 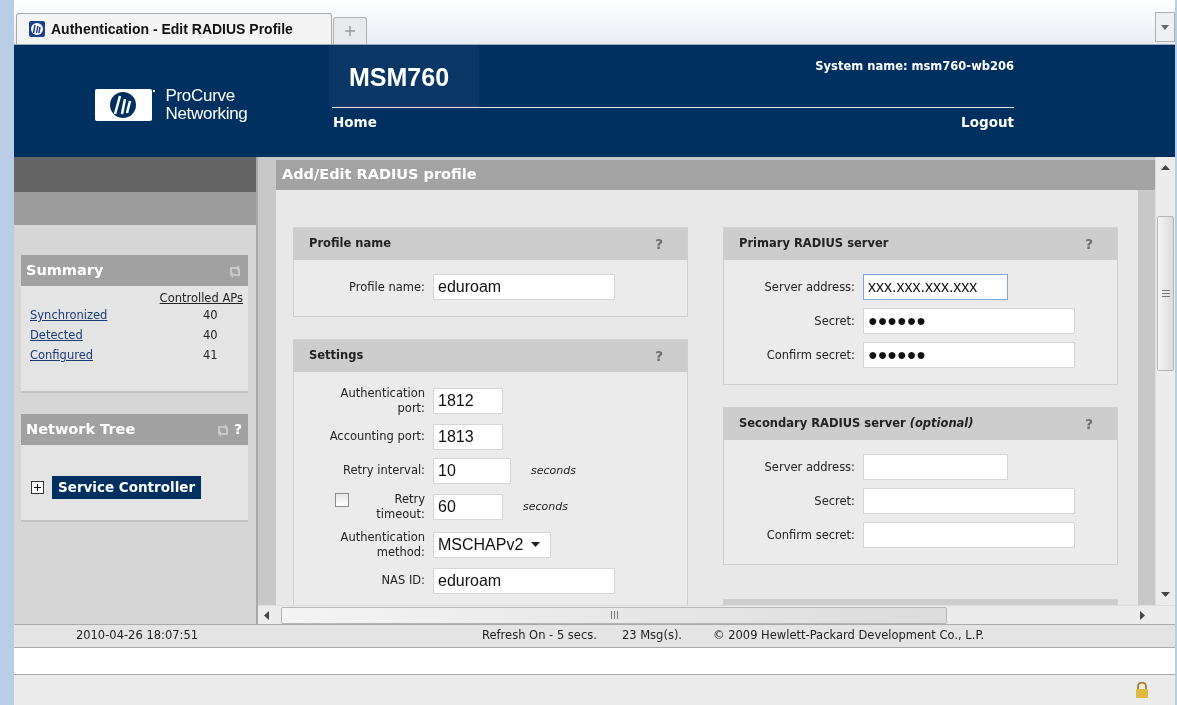 I want to click on logo-icon, so click(x=125, y=105).